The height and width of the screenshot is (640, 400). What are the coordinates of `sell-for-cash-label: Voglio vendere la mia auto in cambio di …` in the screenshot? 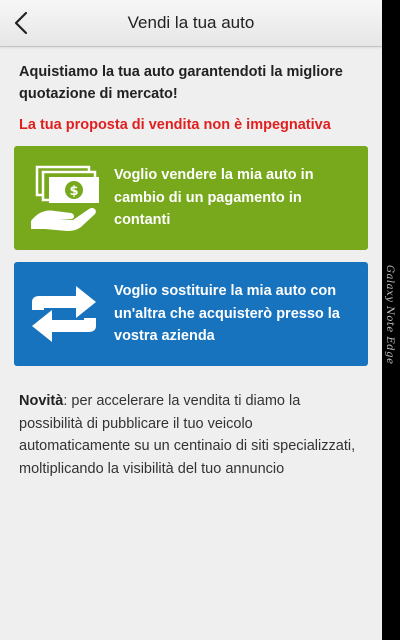 It's located at (214, 198).